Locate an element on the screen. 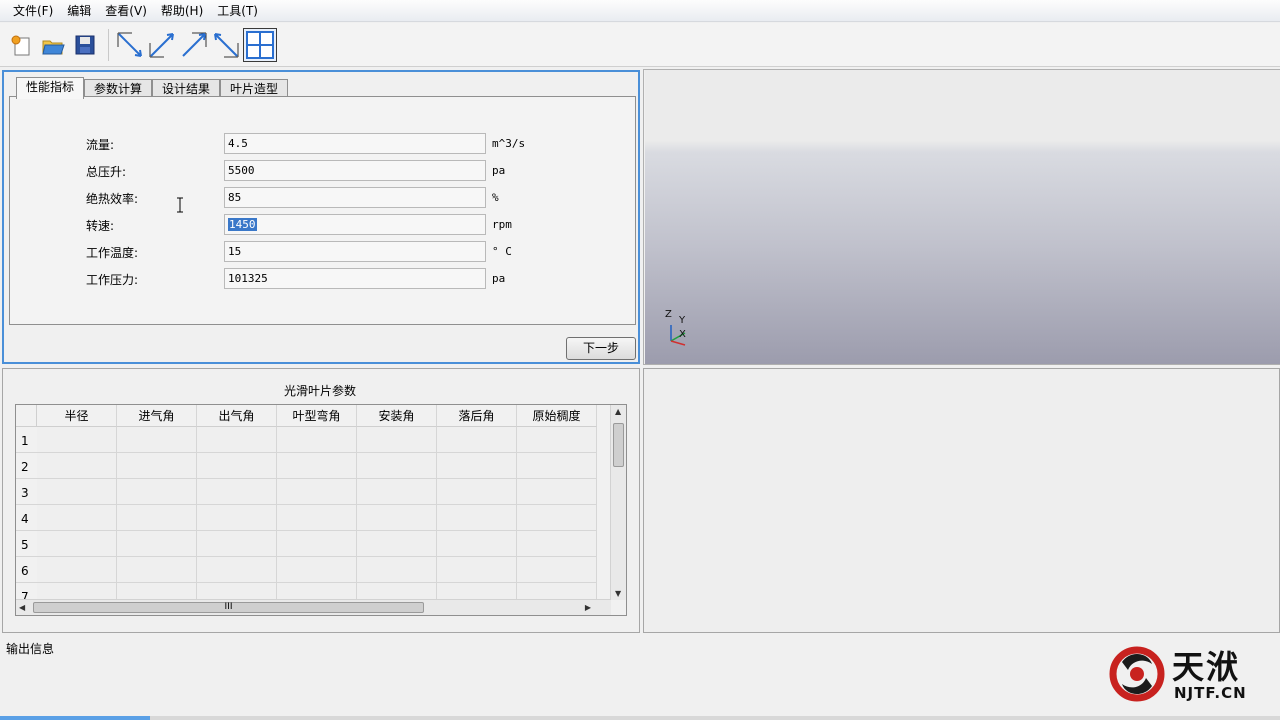 The image size is (1280, 720). speed-input: 1450 is located at coordinates (355, 224).